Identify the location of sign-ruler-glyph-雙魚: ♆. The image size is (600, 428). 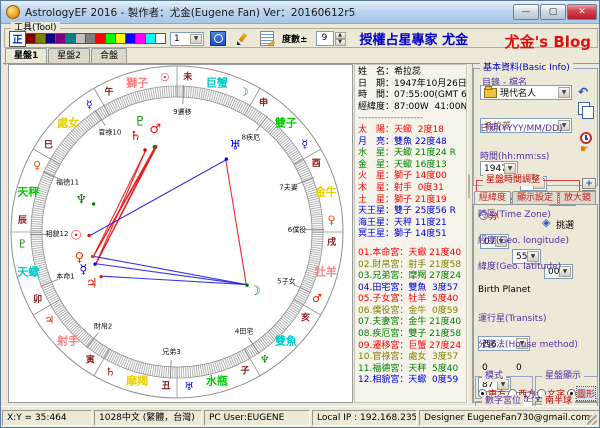
(265, 359).